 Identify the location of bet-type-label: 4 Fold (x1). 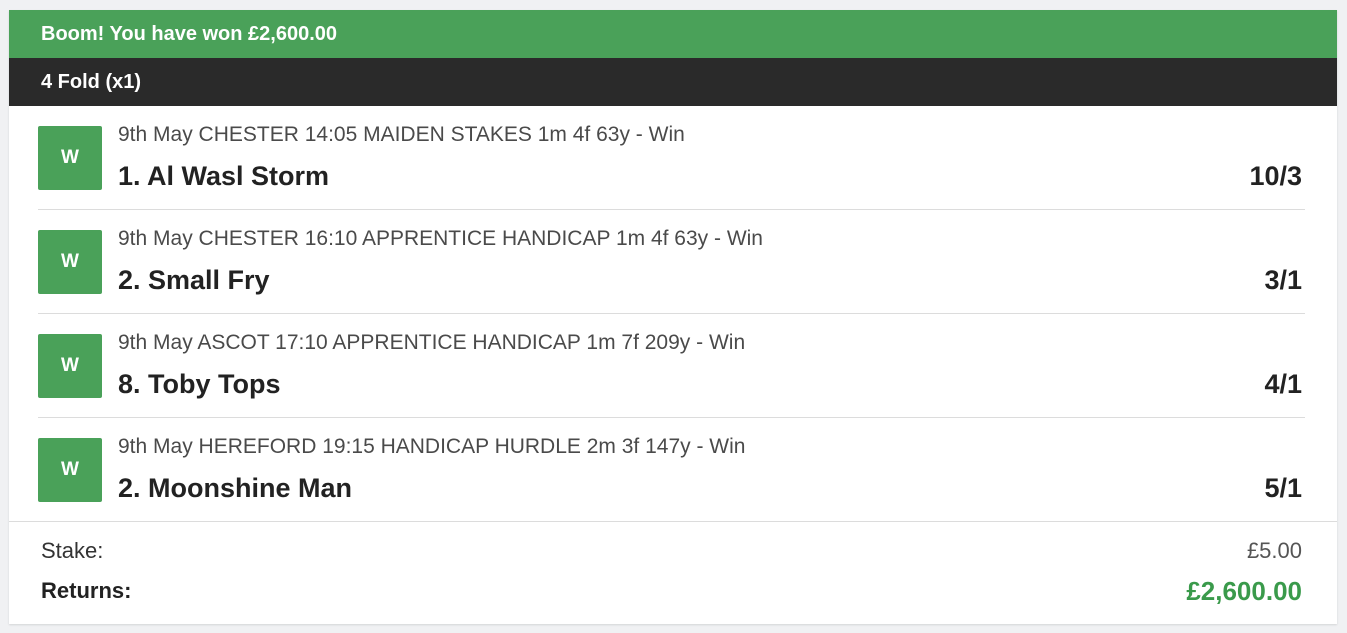
(91, 81).